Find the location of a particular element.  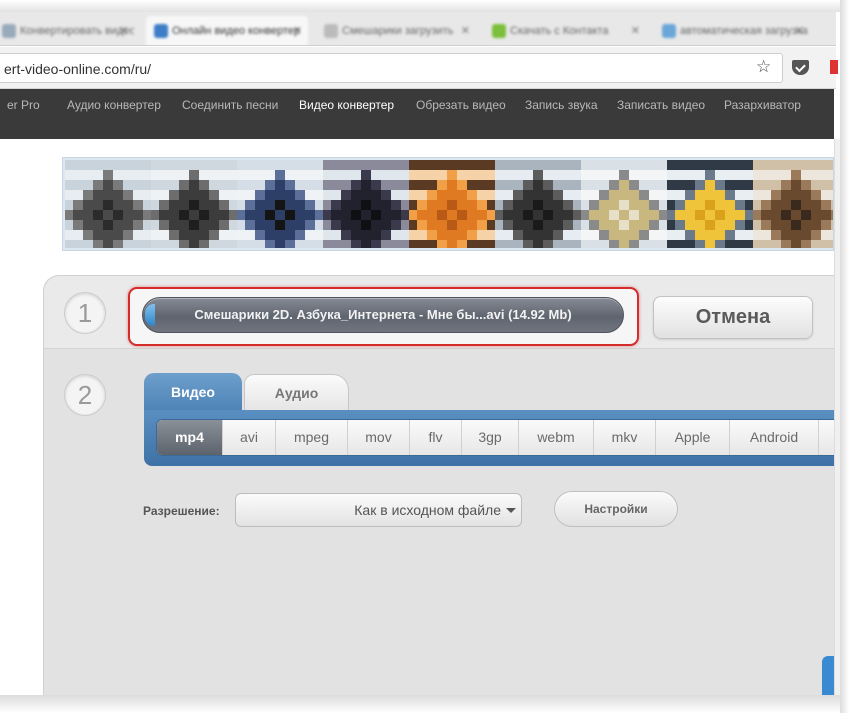

feedback-tab is located at coordinates (828, 676).